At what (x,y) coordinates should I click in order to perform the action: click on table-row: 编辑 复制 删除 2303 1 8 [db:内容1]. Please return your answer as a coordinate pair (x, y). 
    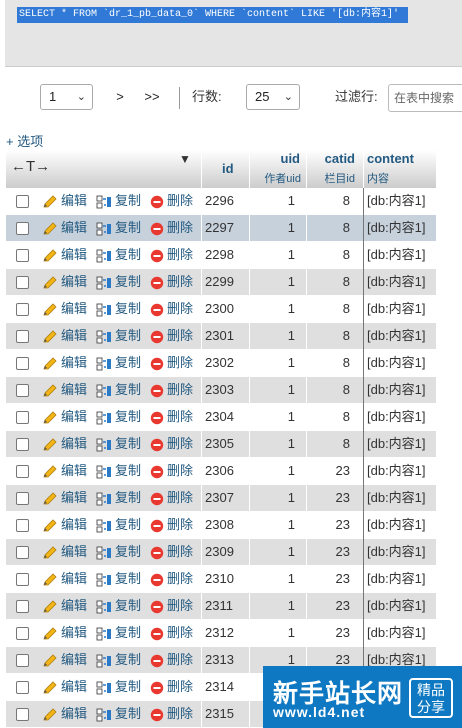
    Looking at the image, I should click on (221, 390).